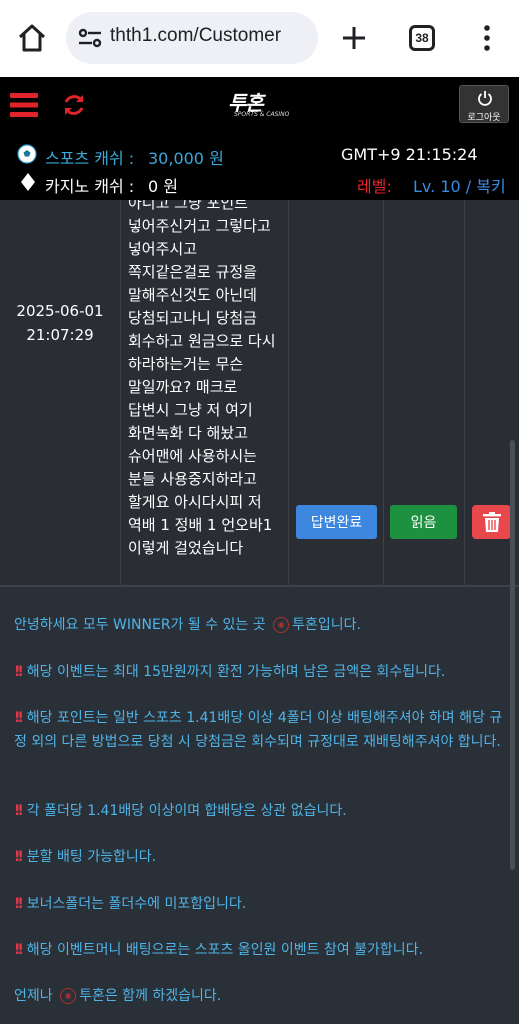  What do you see at coordinates (484, 118) in the screenshot?
I see `logout-label: 로그아웃` at bounding box center [484, 118].